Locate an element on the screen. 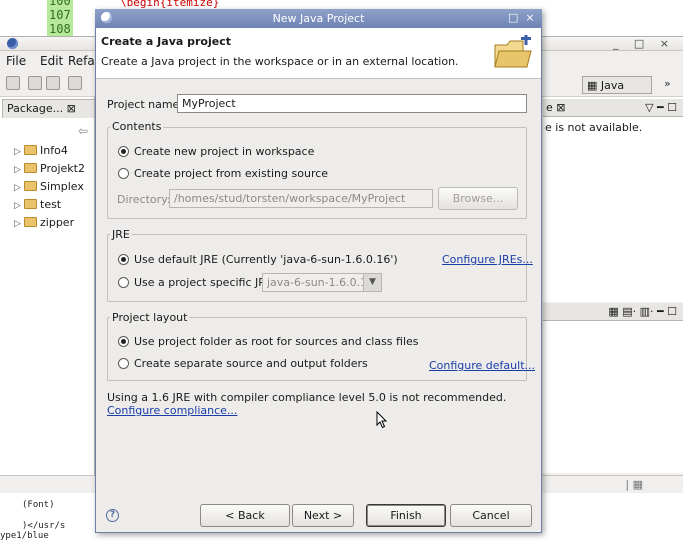 The width and height of the screenshot is (683, 541). radio-specific-jre-label: Use a project specific JRE: is located at coordinates (205, 282).